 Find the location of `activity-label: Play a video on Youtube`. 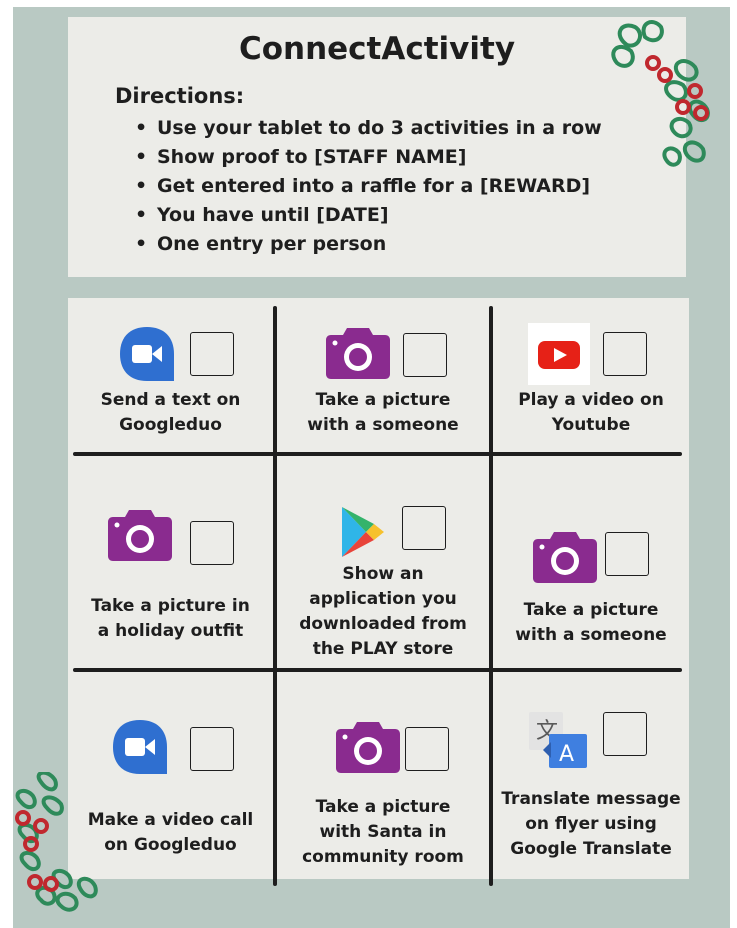

activity-label: Play a video on Youtube is located at coordinates (591, 412).